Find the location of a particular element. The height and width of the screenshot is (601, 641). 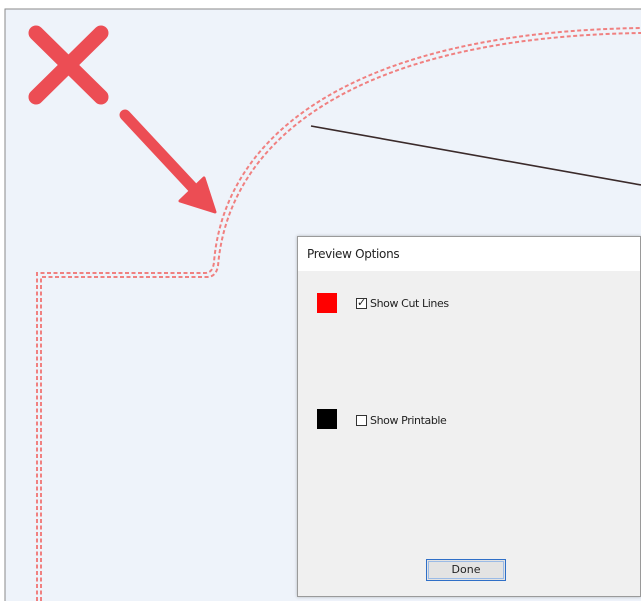

show-cut-lines-checkbox: ✓ is located at coordinates (361, 303).